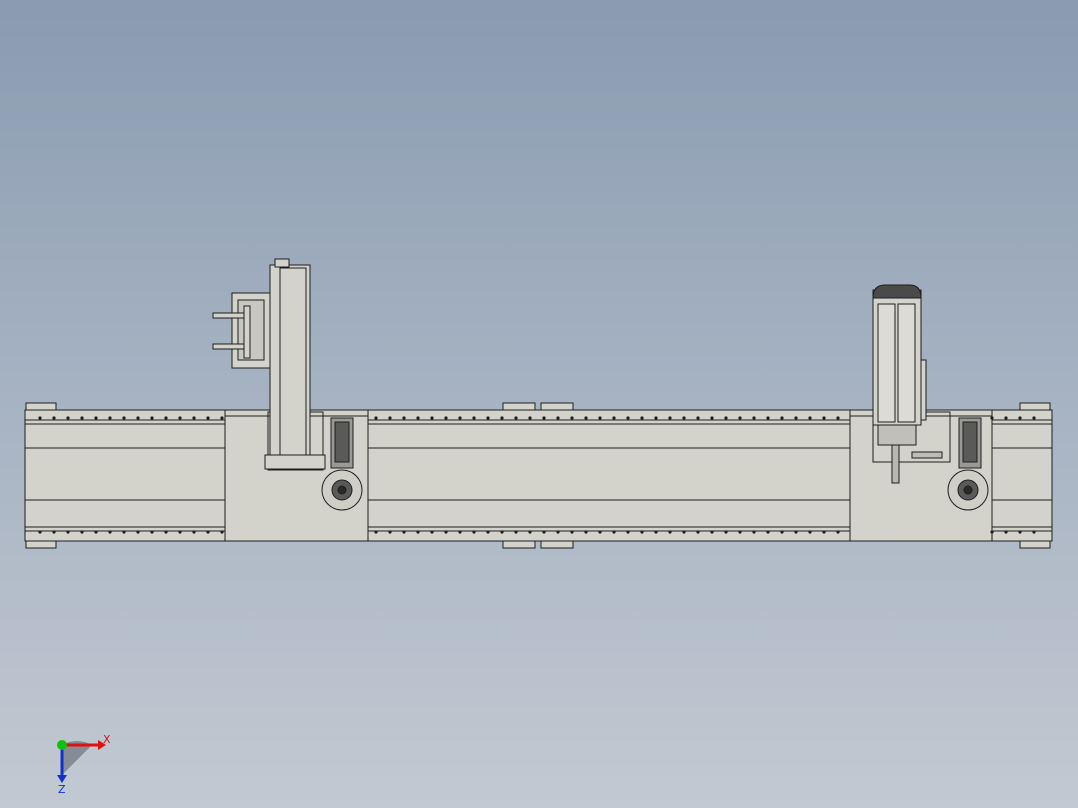 The image size is (1078, 808). Describe the element at coordinates (282, 263) in the screenshot. I see `left-column-cap` at that location.